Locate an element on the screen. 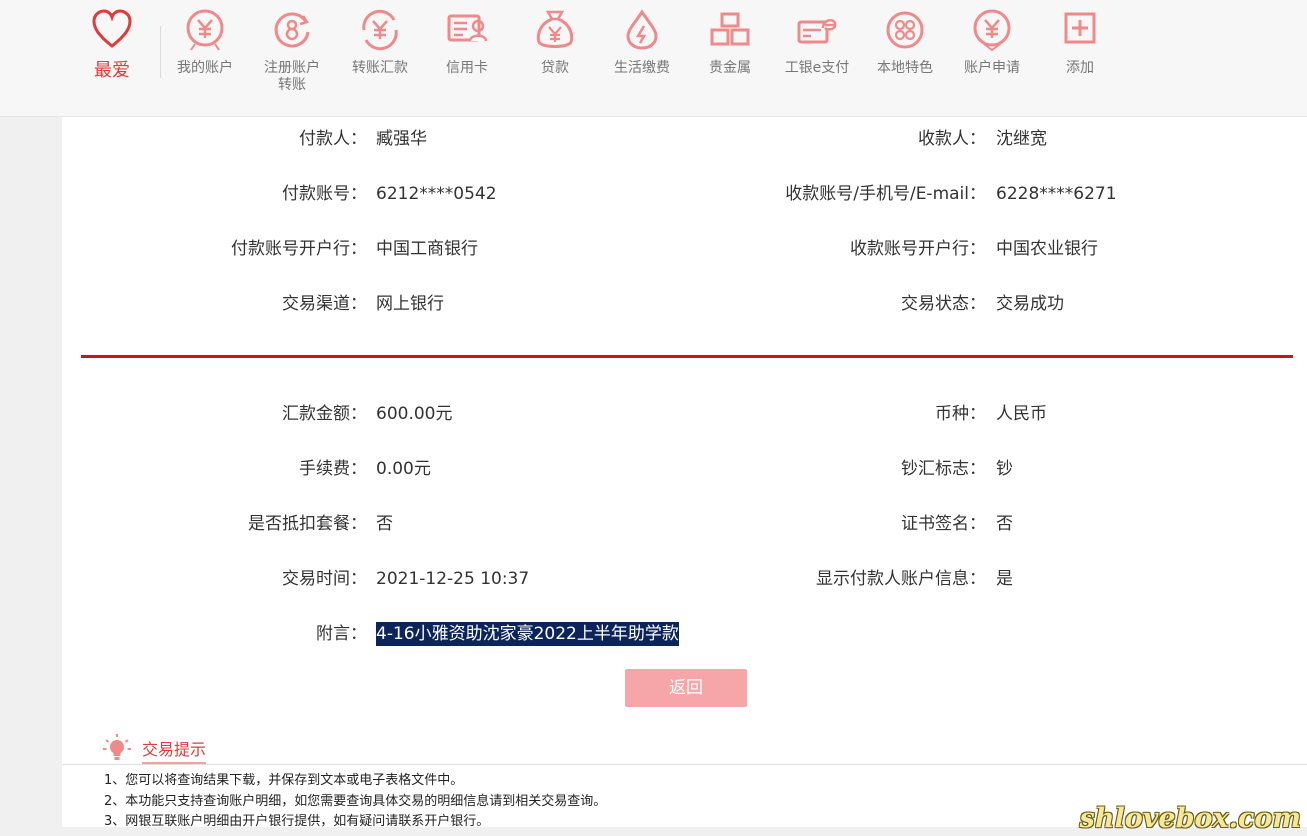  nav-item-label: 我的账户 is located at coordinates (205, 68).